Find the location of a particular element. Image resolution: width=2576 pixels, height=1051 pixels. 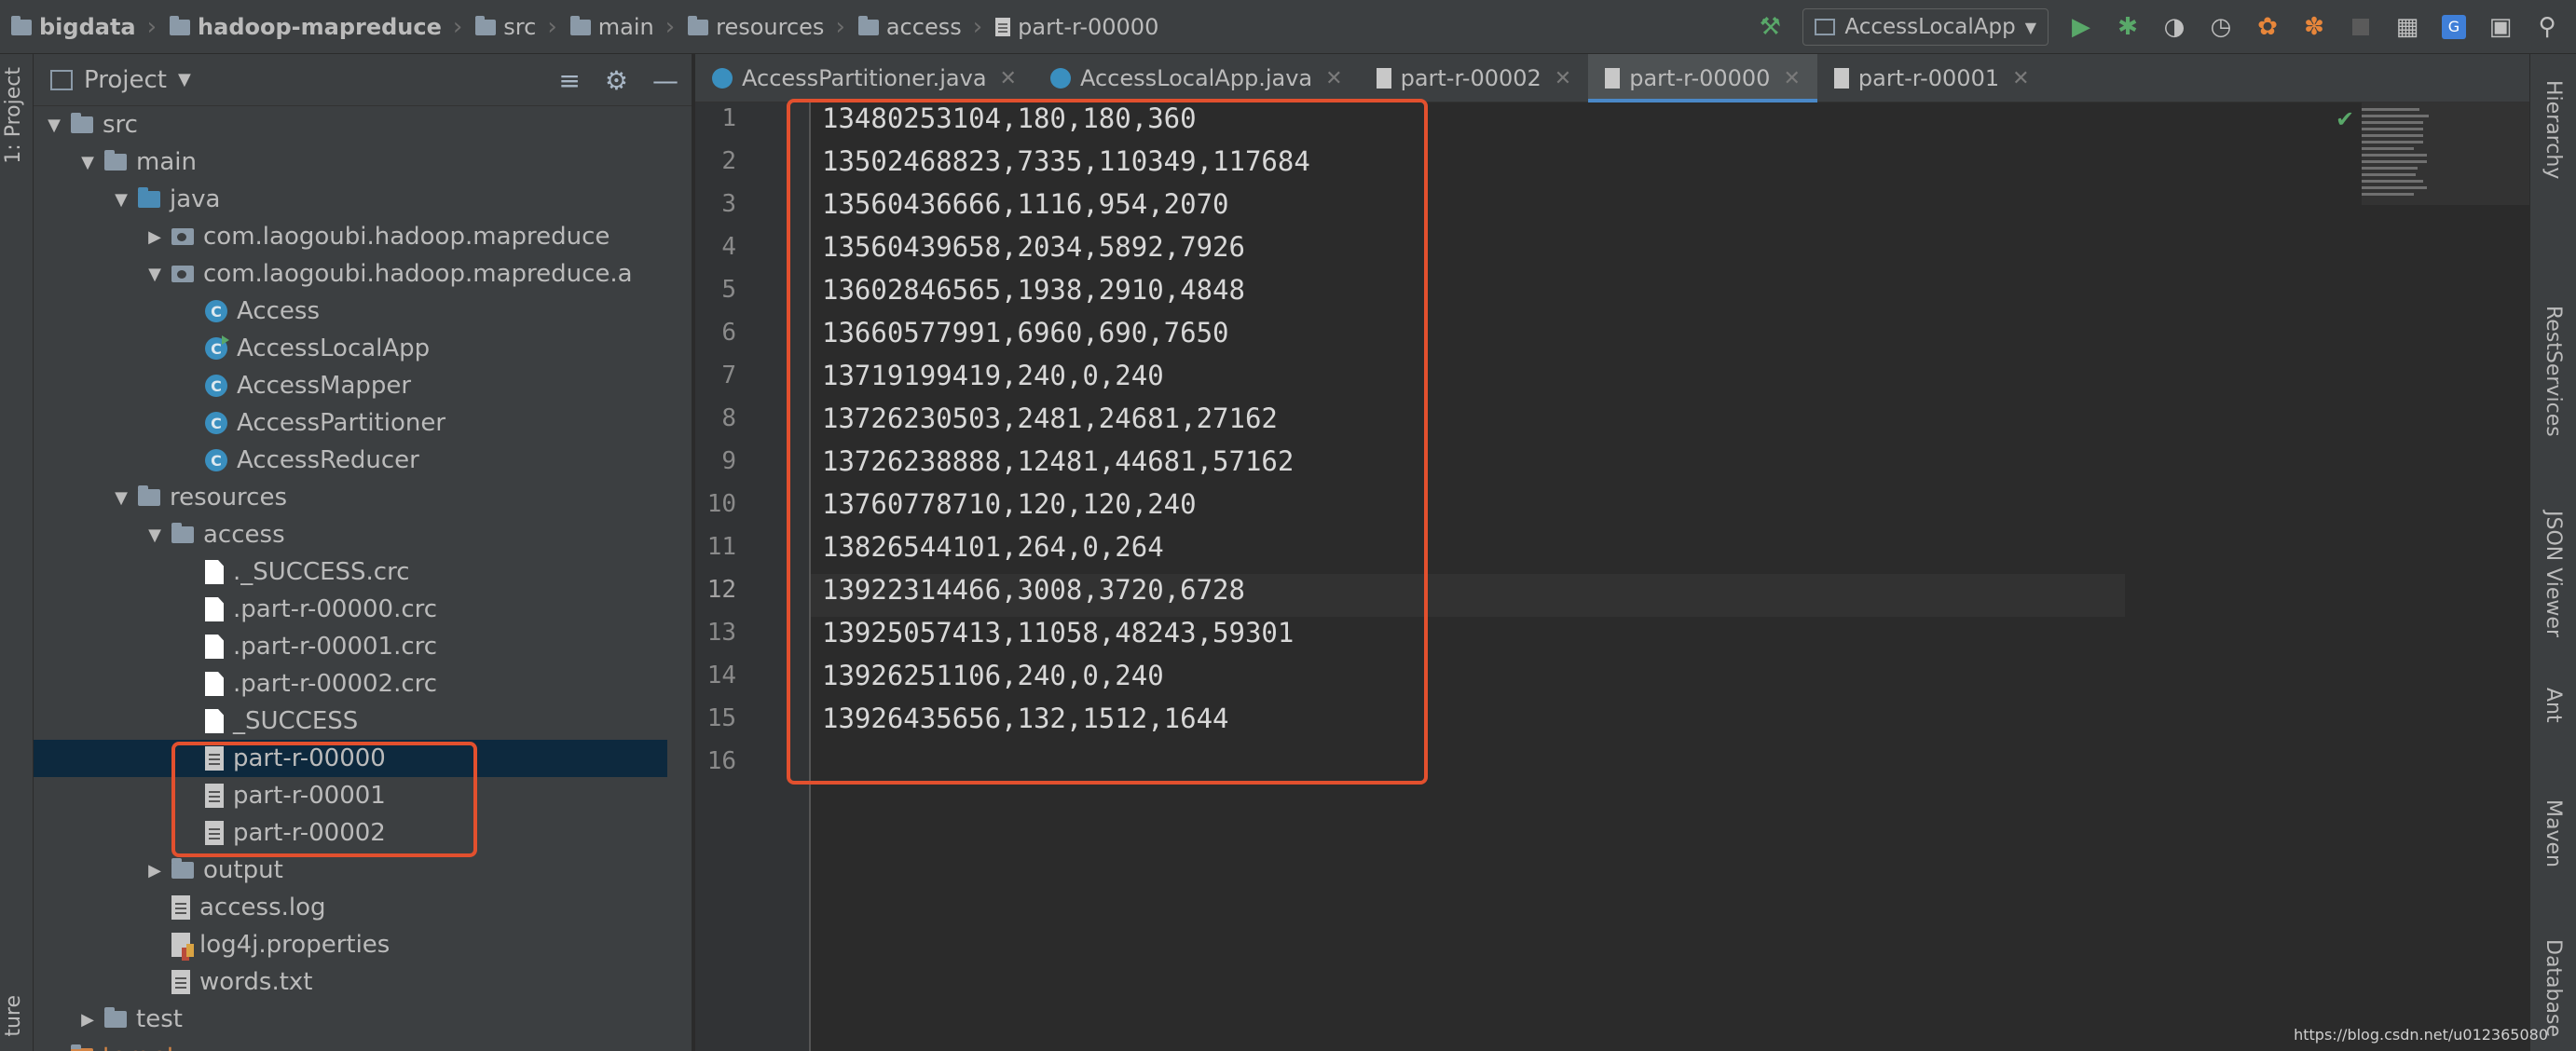

profile-icon: ◷ is located at coordinates (2221, 27).